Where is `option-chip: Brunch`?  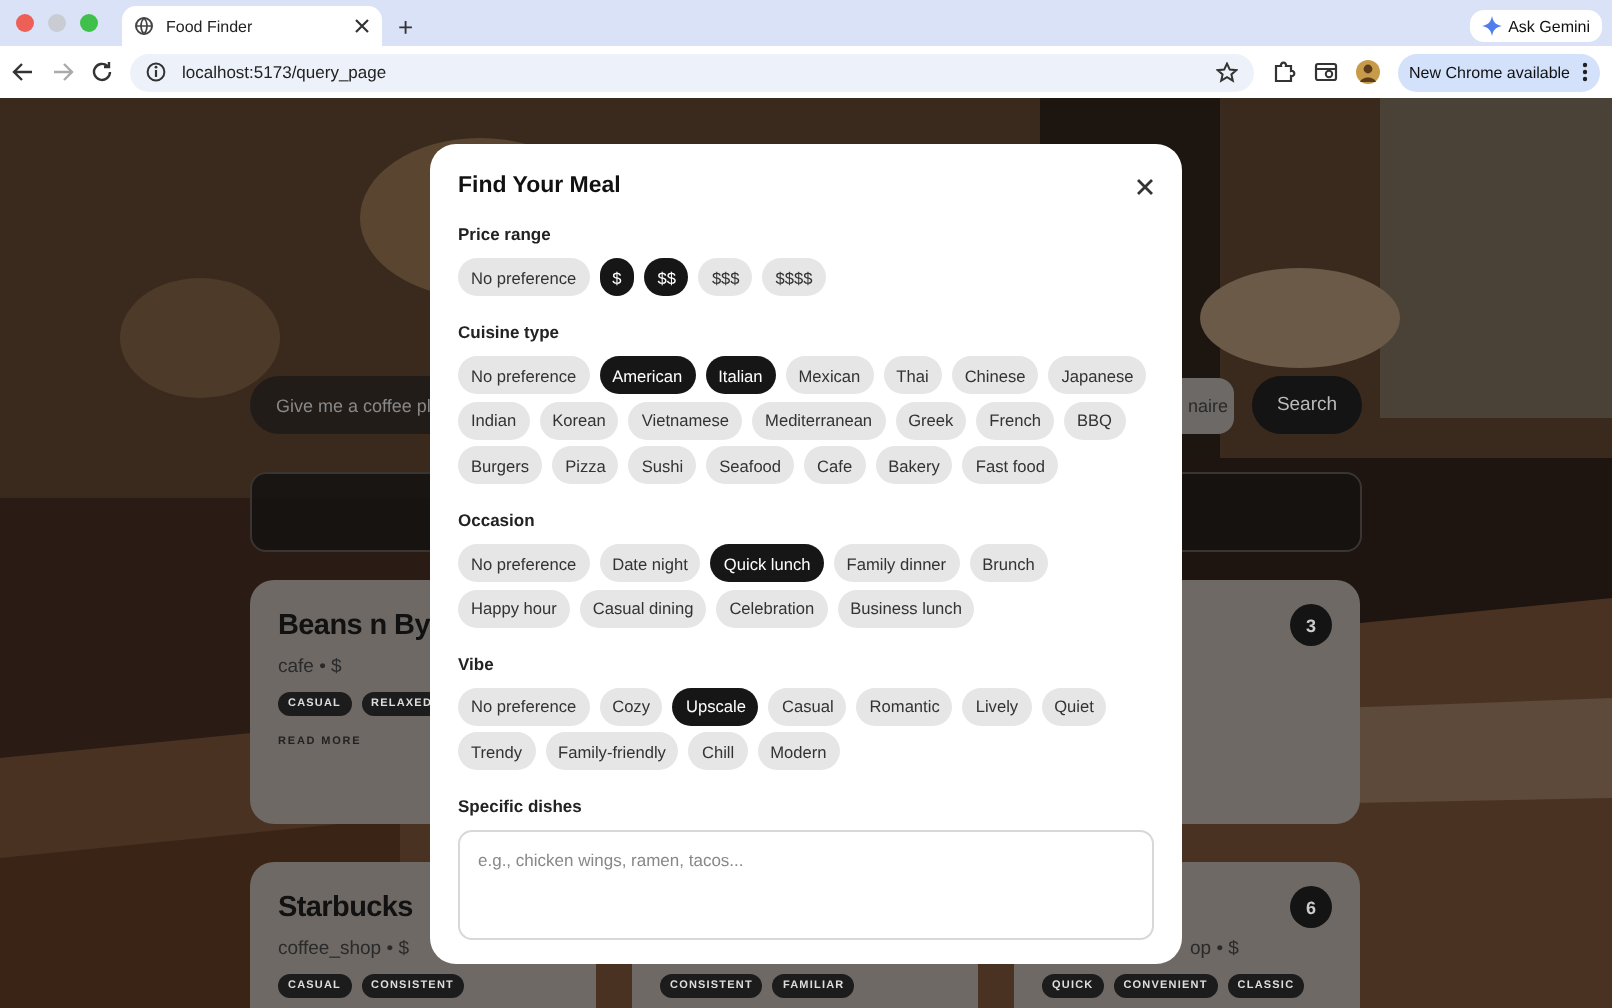 option-chip: Brunch is located at coordinates (1008, 563).